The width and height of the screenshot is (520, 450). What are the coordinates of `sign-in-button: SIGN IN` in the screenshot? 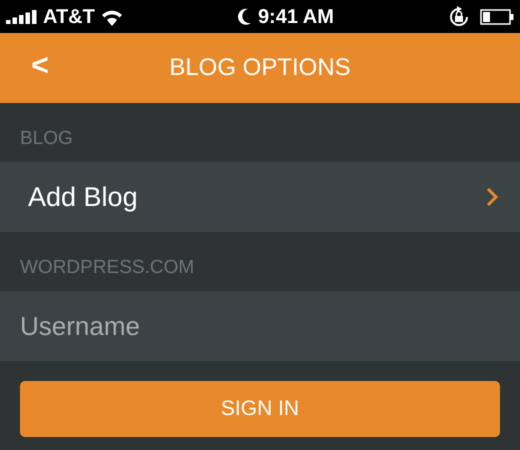 It's located at (260, 409).